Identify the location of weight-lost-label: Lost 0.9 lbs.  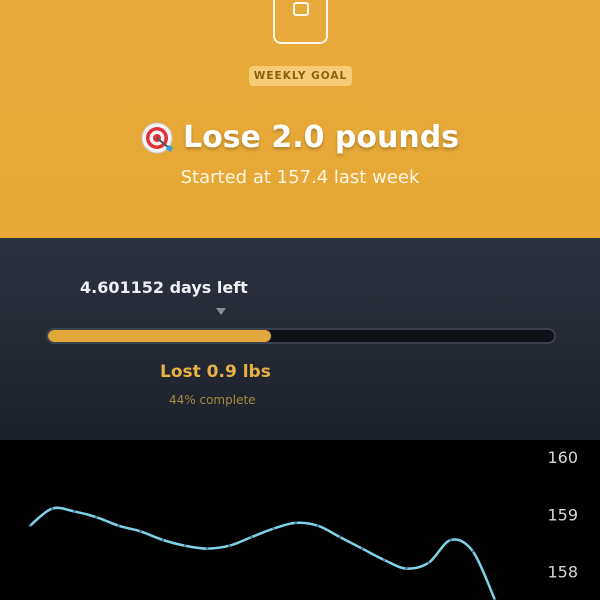
(215, 372).